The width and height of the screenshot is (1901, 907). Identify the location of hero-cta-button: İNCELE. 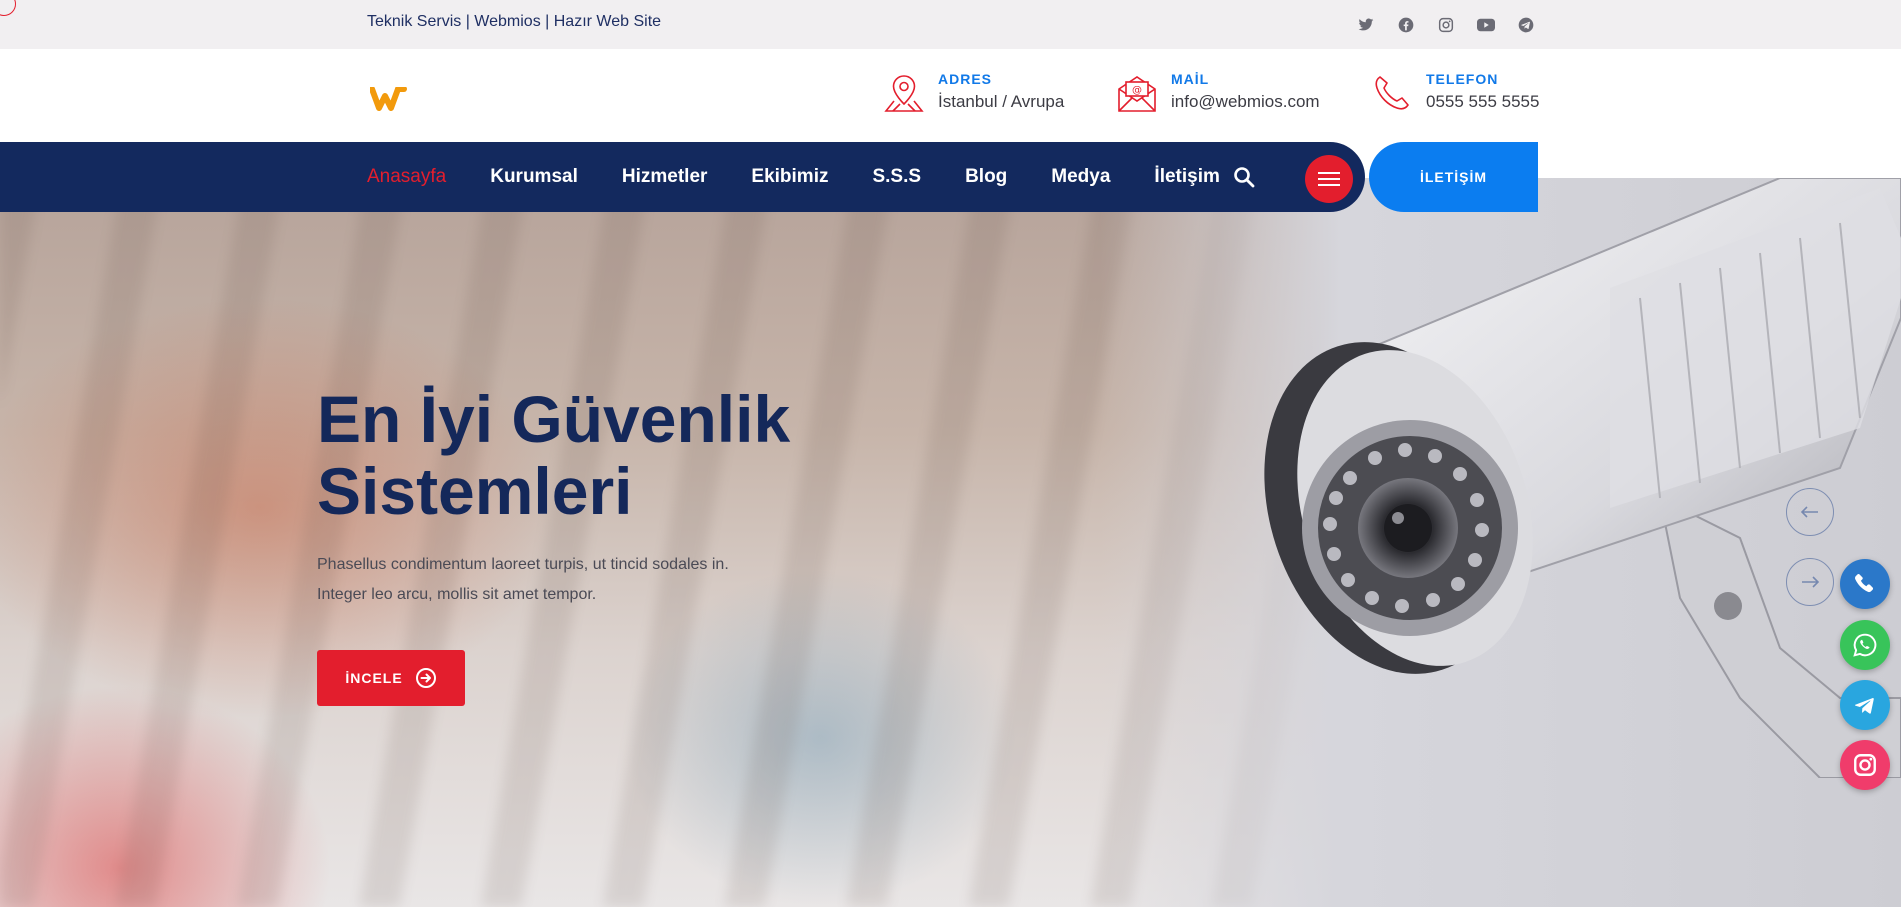
(391, 678).